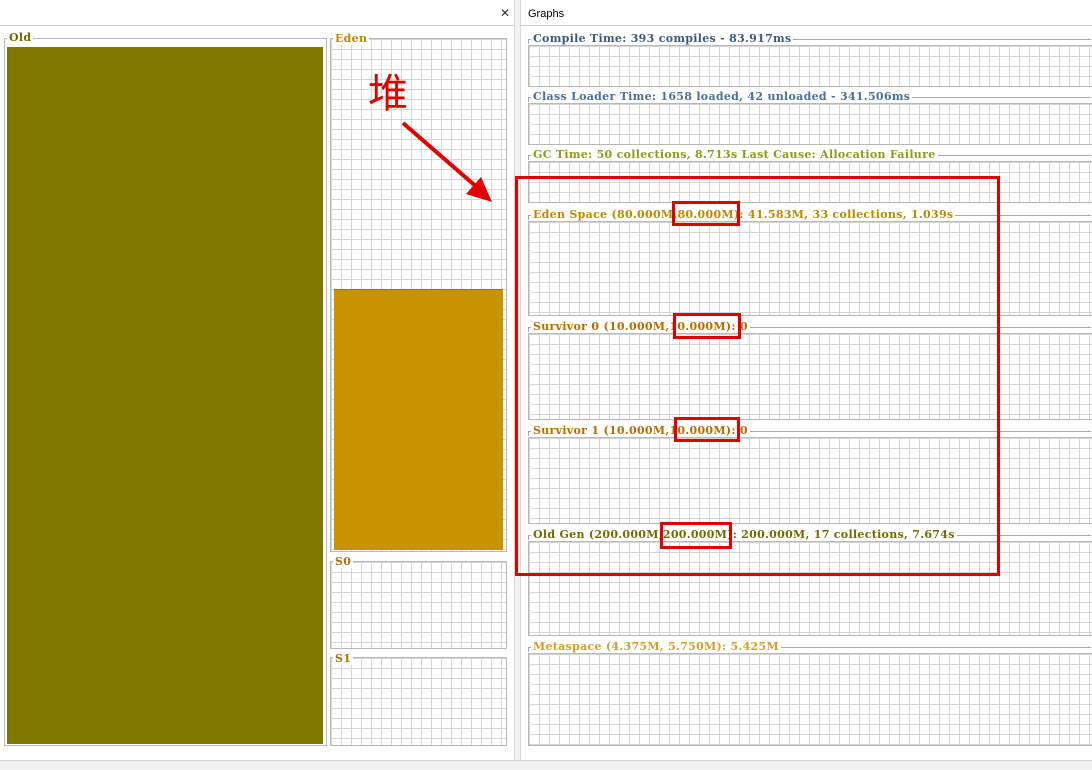 The height and width of the screenshot is (770, 1092). Describe the element at coordinates (343, 658) in the screenshot. I see `s1-space-label: S1` at that location.